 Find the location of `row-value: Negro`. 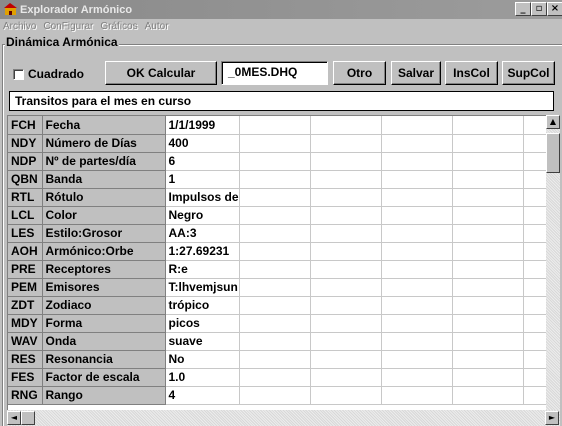

row-value: Negro is located at coordinates (202, 215).